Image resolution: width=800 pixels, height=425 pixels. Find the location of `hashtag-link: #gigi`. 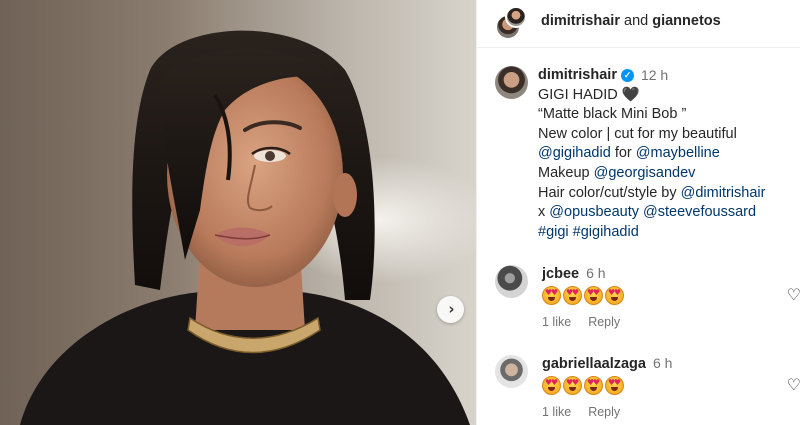

hashtag-link: #gigi is located at coordinates (553, 232).